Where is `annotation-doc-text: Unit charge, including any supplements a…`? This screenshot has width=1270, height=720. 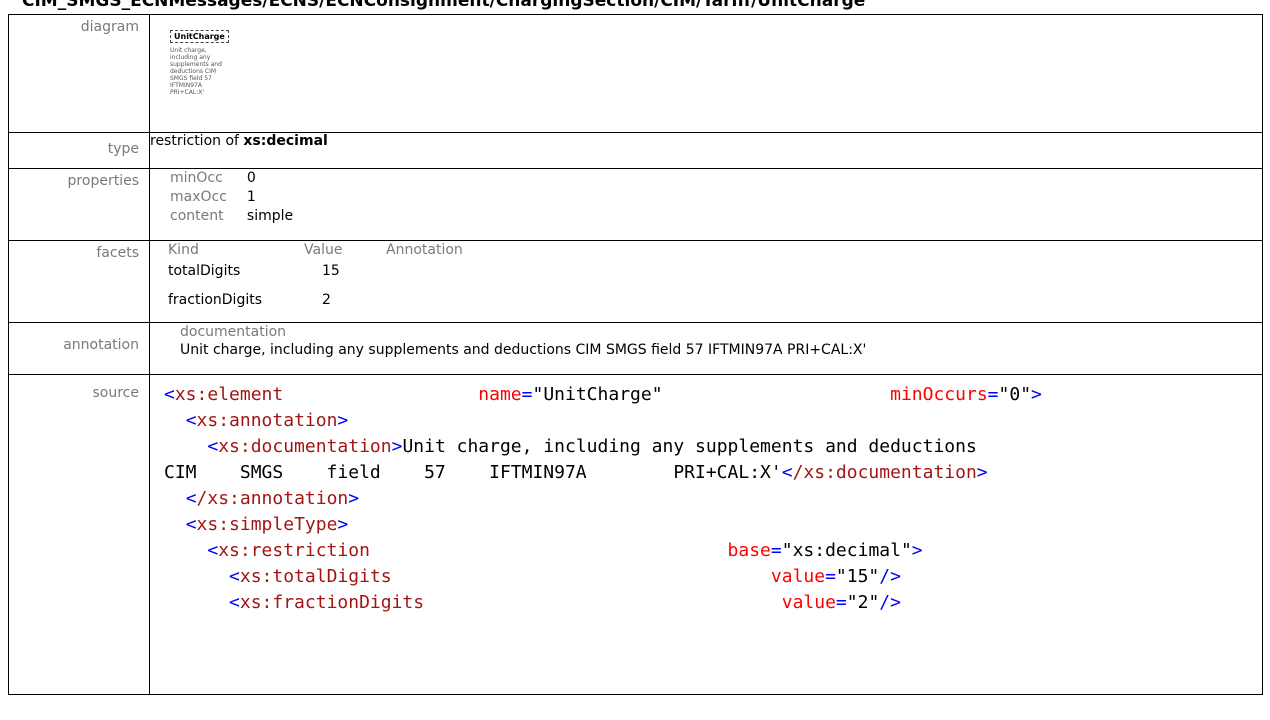
annotation-doc-text: Unit charge, including any supplements a… is located at coordinates (523, 350).